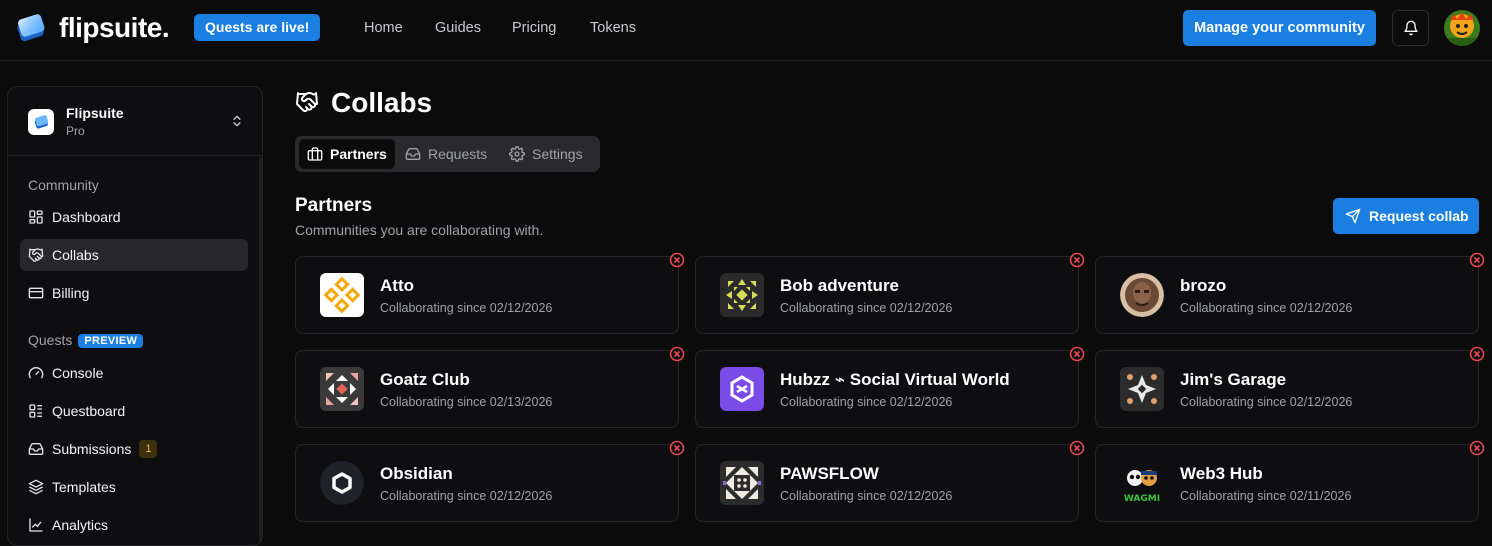 This screenshot has width=1492, height=546. What do you see at coordinates (71, 293) in the screenshot?
I see `sidebar-item-label: Billing` at bounding box center [71, 293].